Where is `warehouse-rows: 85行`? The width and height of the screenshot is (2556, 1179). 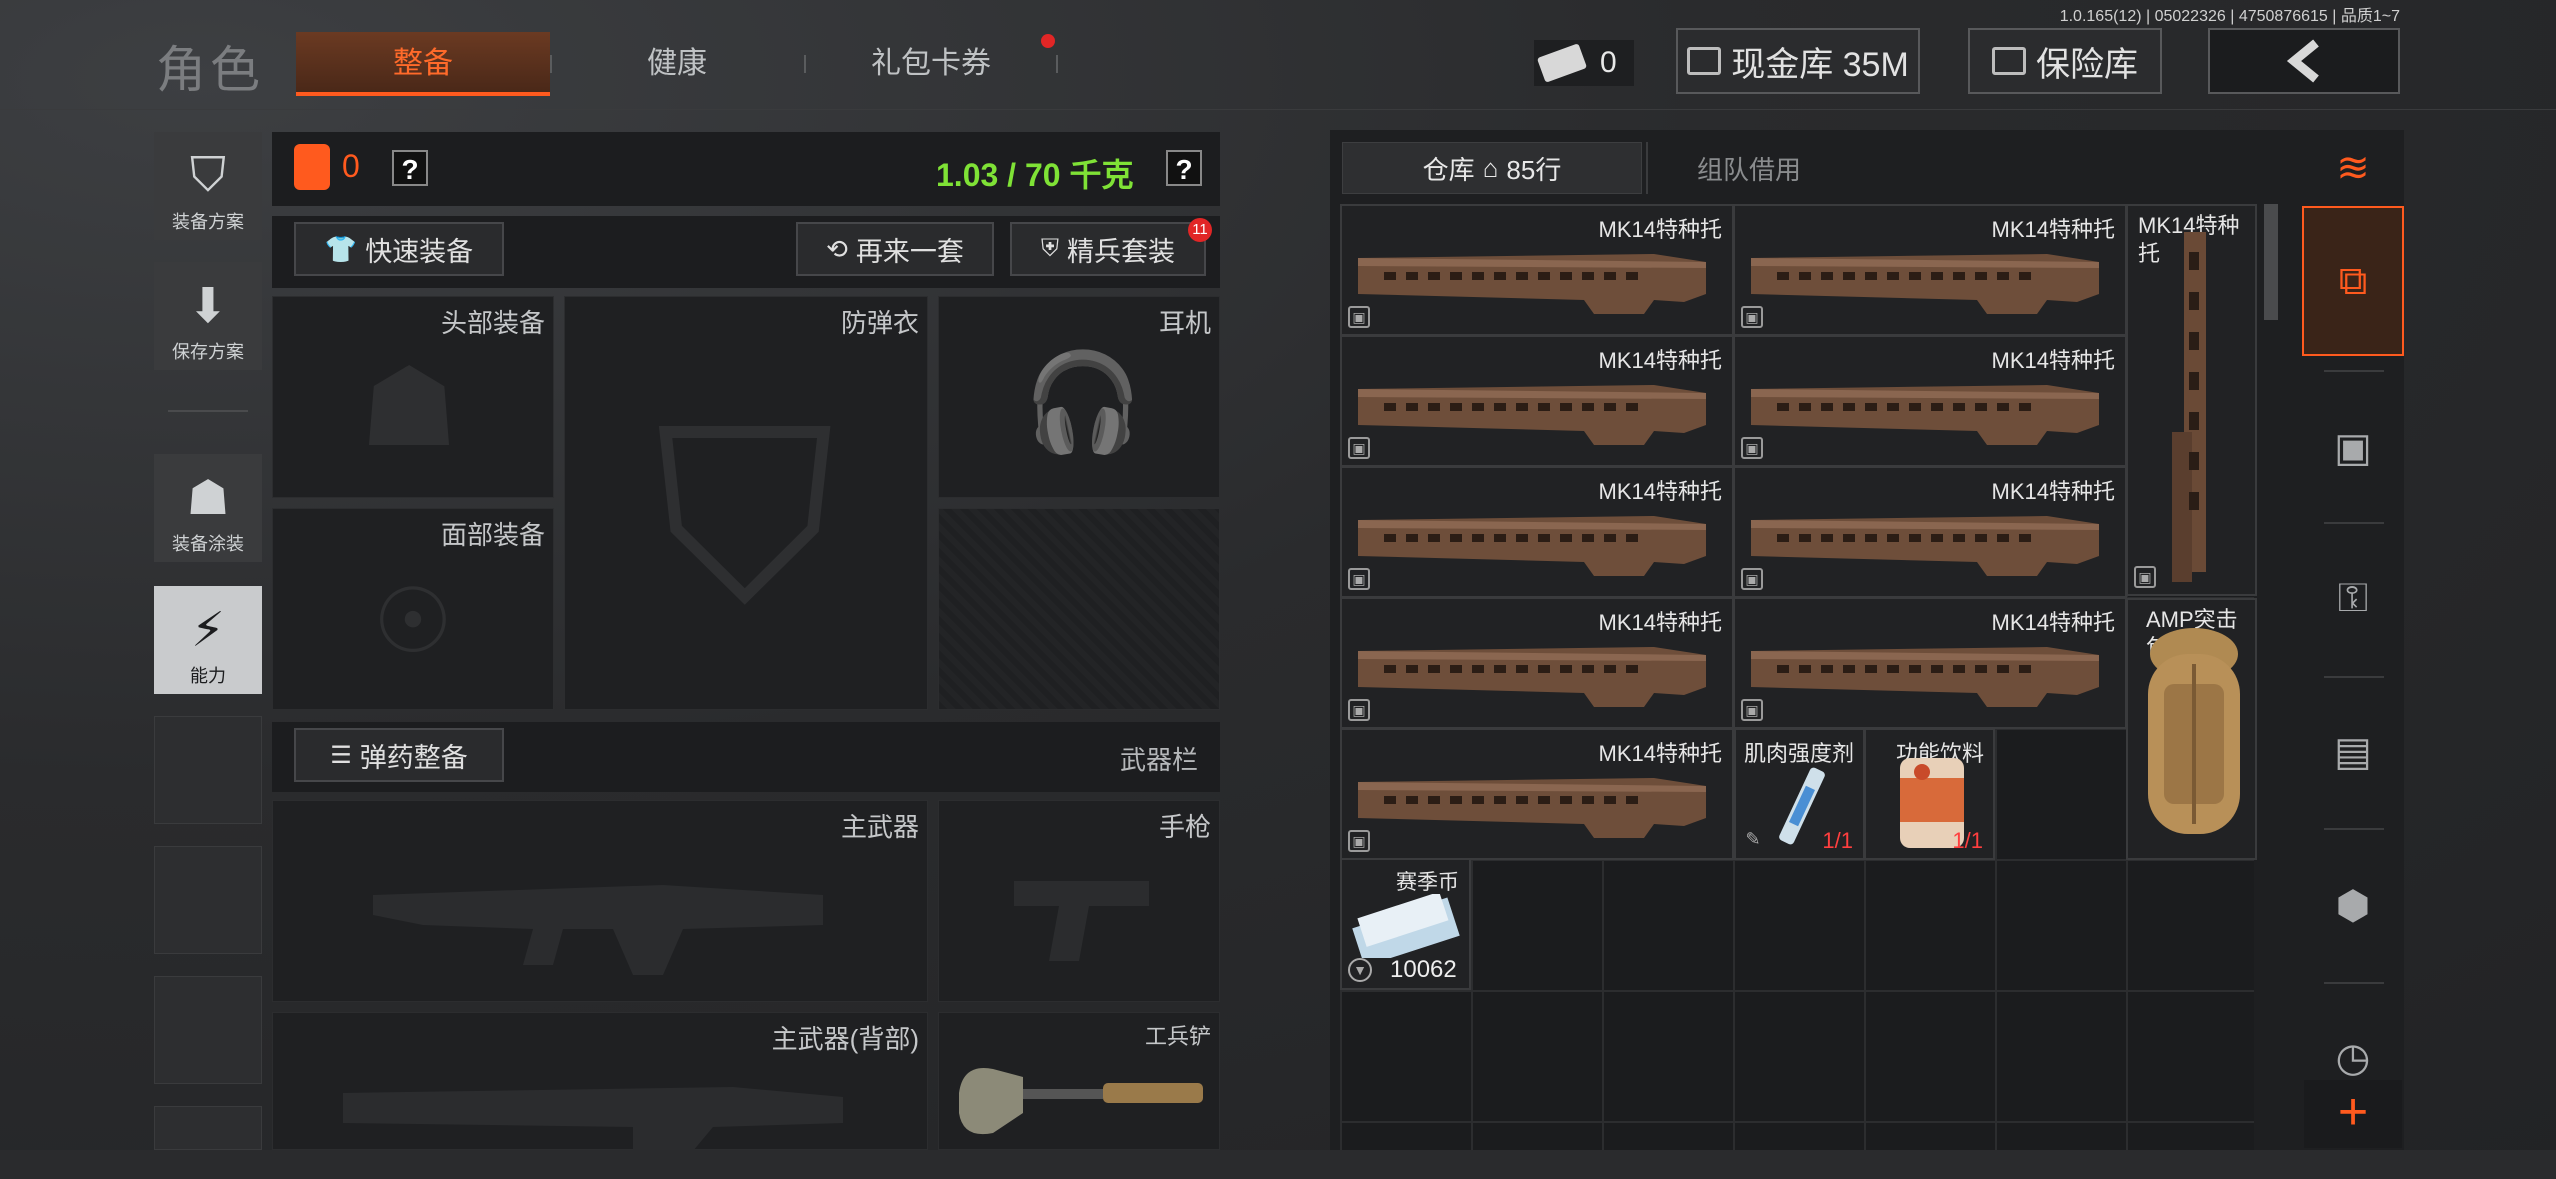 warehouse-rows: 85行 is located at coordinates (1534, 169).